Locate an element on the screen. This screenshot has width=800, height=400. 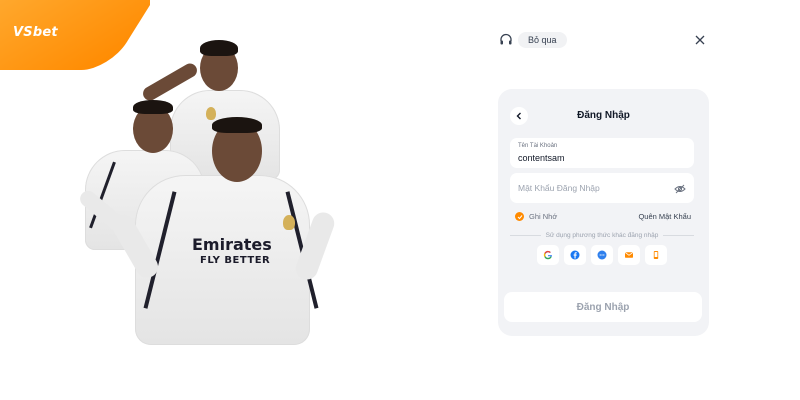
brand-logo: VSbet is located at coordinates (35, 32).